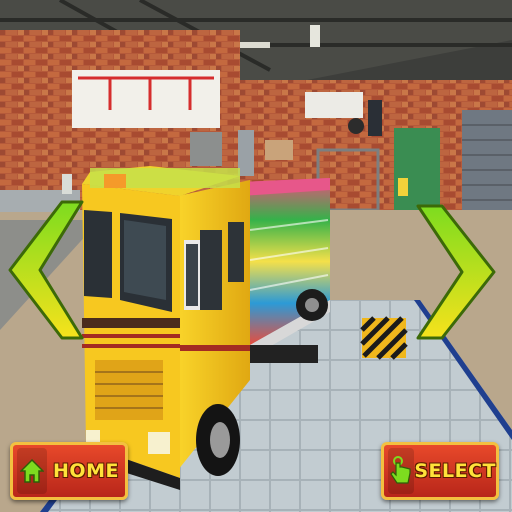 The image size is (512, 512). I want to click on home-button: HOME, so click(69, 471).